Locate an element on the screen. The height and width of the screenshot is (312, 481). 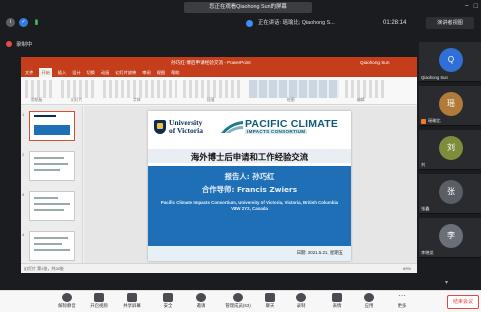
meeting-timer: 01:28:14 is located at coordinates (395, 23).